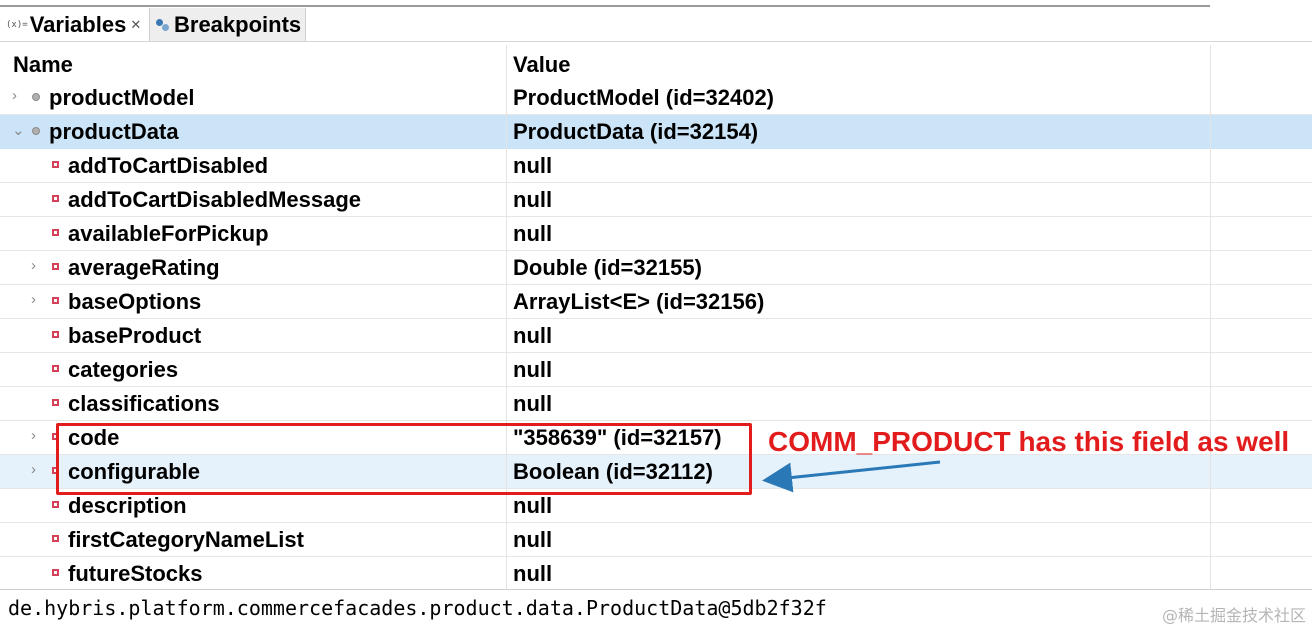  Describe the element at coordinates (656, 540) in the screenshot. I see `tree-row: firstCategoryNameList null` at that location.